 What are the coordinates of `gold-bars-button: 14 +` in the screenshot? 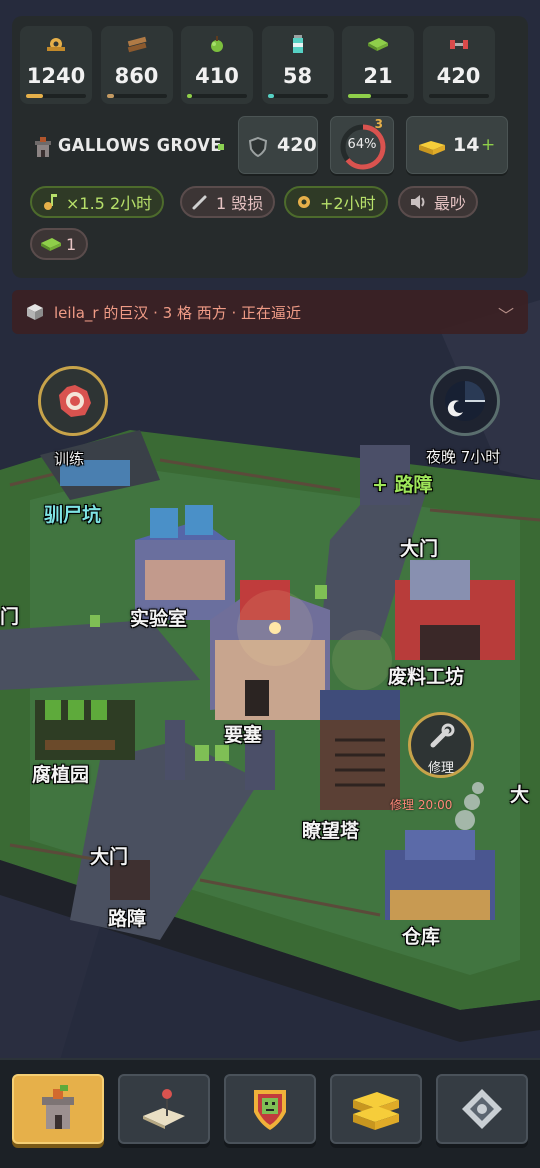 It's located at (457, 145).